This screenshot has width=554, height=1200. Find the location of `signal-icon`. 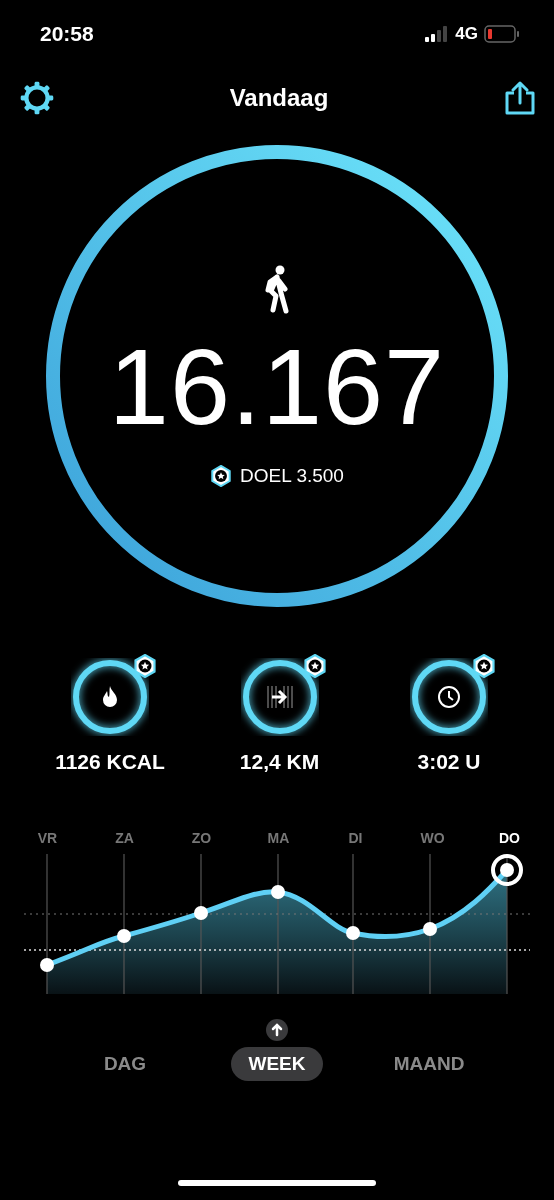

signal-icon is located at coordinates (437, 34).